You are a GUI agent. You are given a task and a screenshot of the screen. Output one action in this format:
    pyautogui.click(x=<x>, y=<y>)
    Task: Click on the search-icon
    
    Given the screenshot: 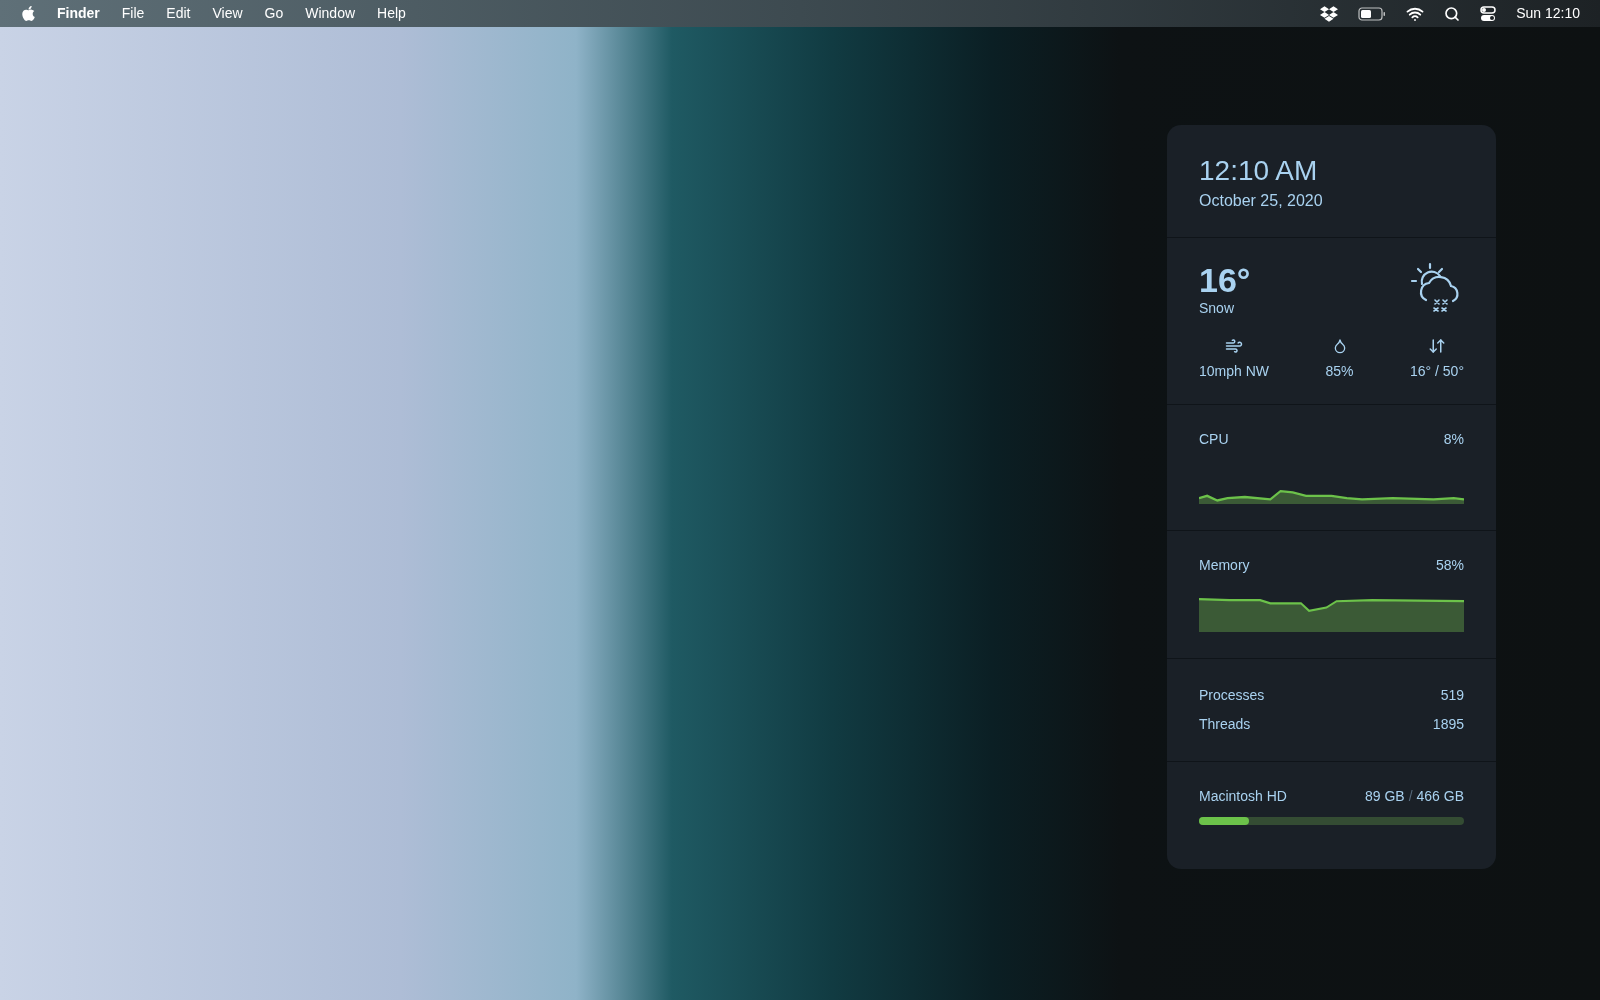 What is the action you would take?
    pyautogui.click(x=1452, y=13)
    